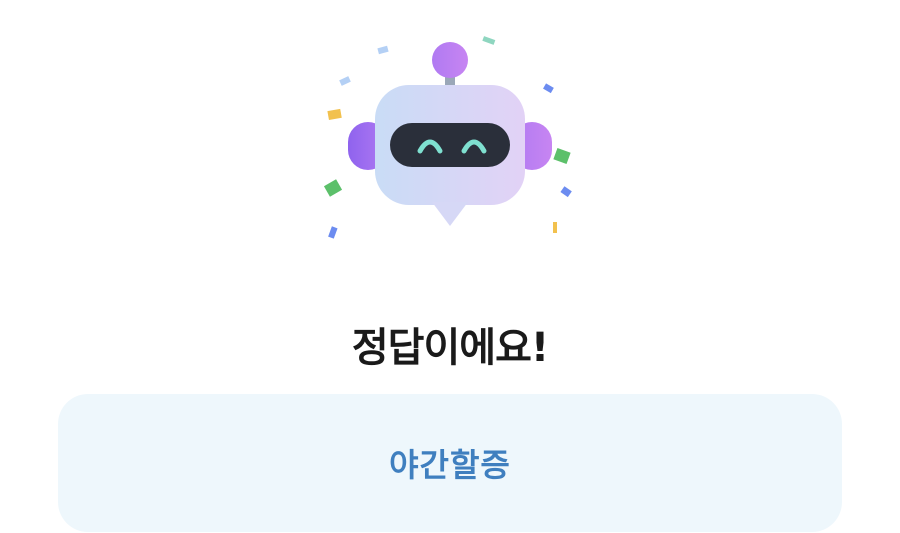 This screenshot has width=900, height=533. I want to click on antenna-ball, so click(450, 60).